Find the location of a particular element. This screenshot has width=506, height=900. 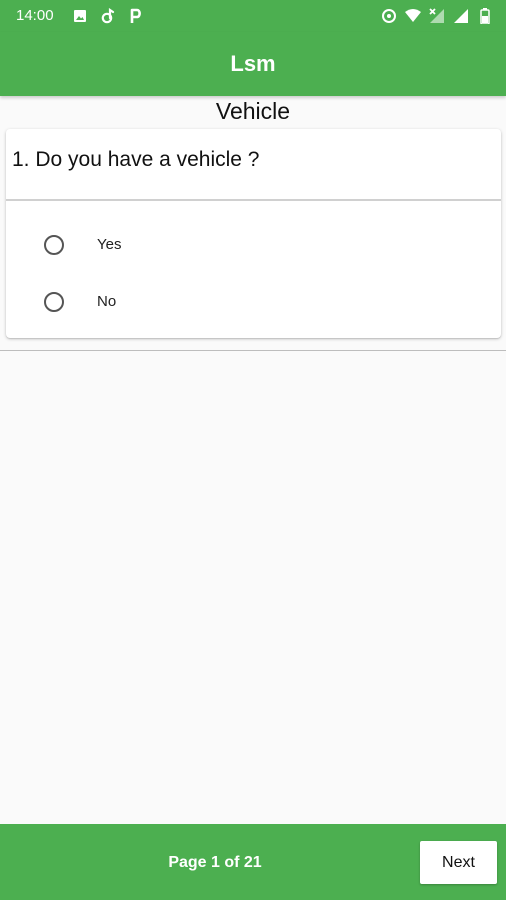

data-saver-icon is located at coordinates (389, 16).